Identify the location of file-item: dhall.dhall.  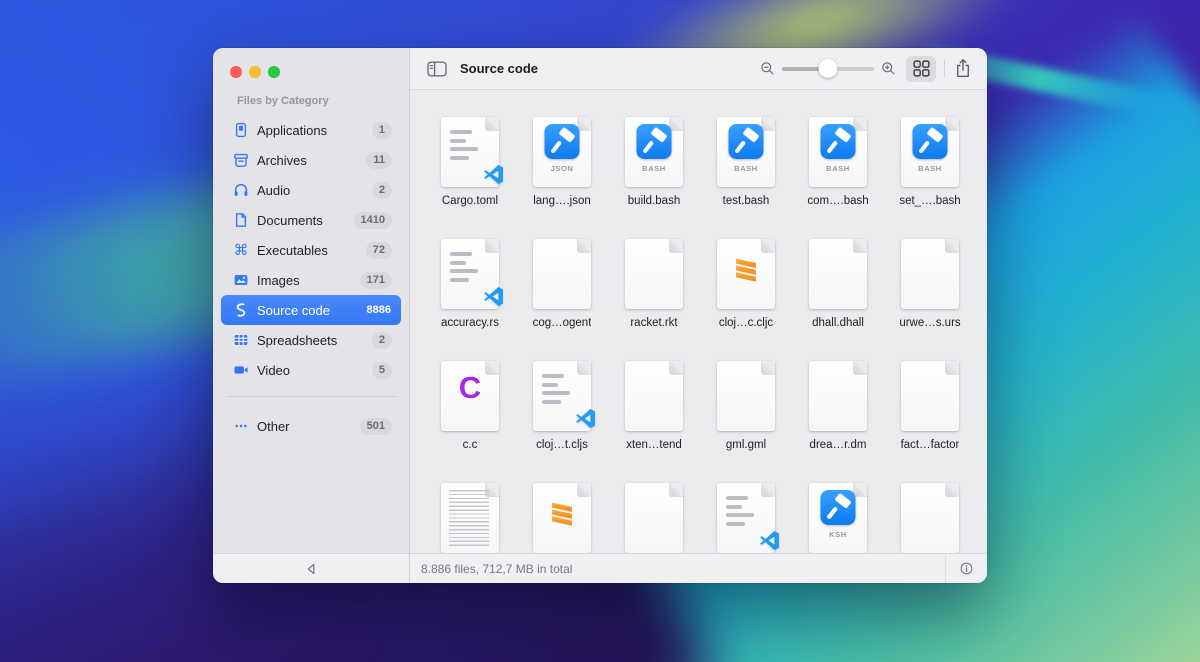
(838, 300).